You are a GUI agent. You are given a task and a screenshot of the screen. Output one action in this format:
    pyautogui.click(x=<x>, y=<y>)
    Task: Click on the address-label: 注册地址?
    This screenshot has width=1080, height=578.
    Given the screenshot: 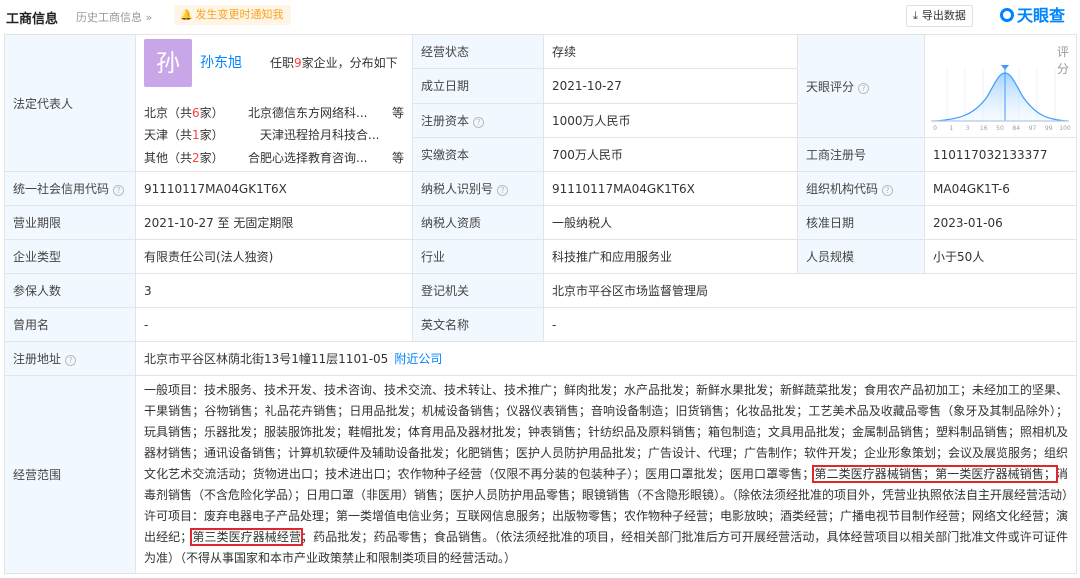 What is the action you would take?
    pyautogui.click(x=70, y=358)
    